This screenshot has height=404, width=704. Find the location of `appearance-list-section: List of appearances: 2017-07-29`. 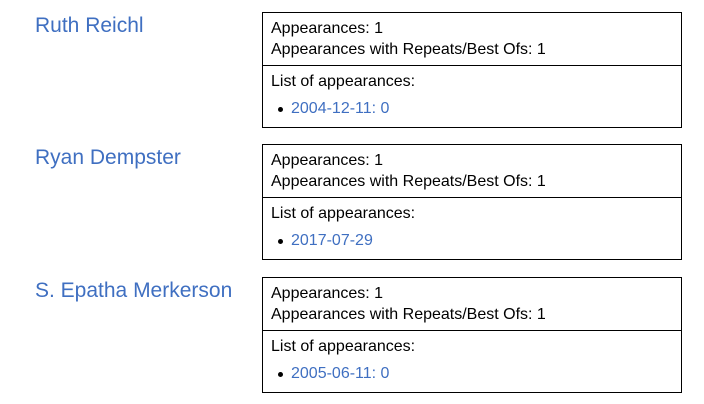

appearance-list-section: List of appearances: 2017-07-29 is located at coordinates (472, 228).